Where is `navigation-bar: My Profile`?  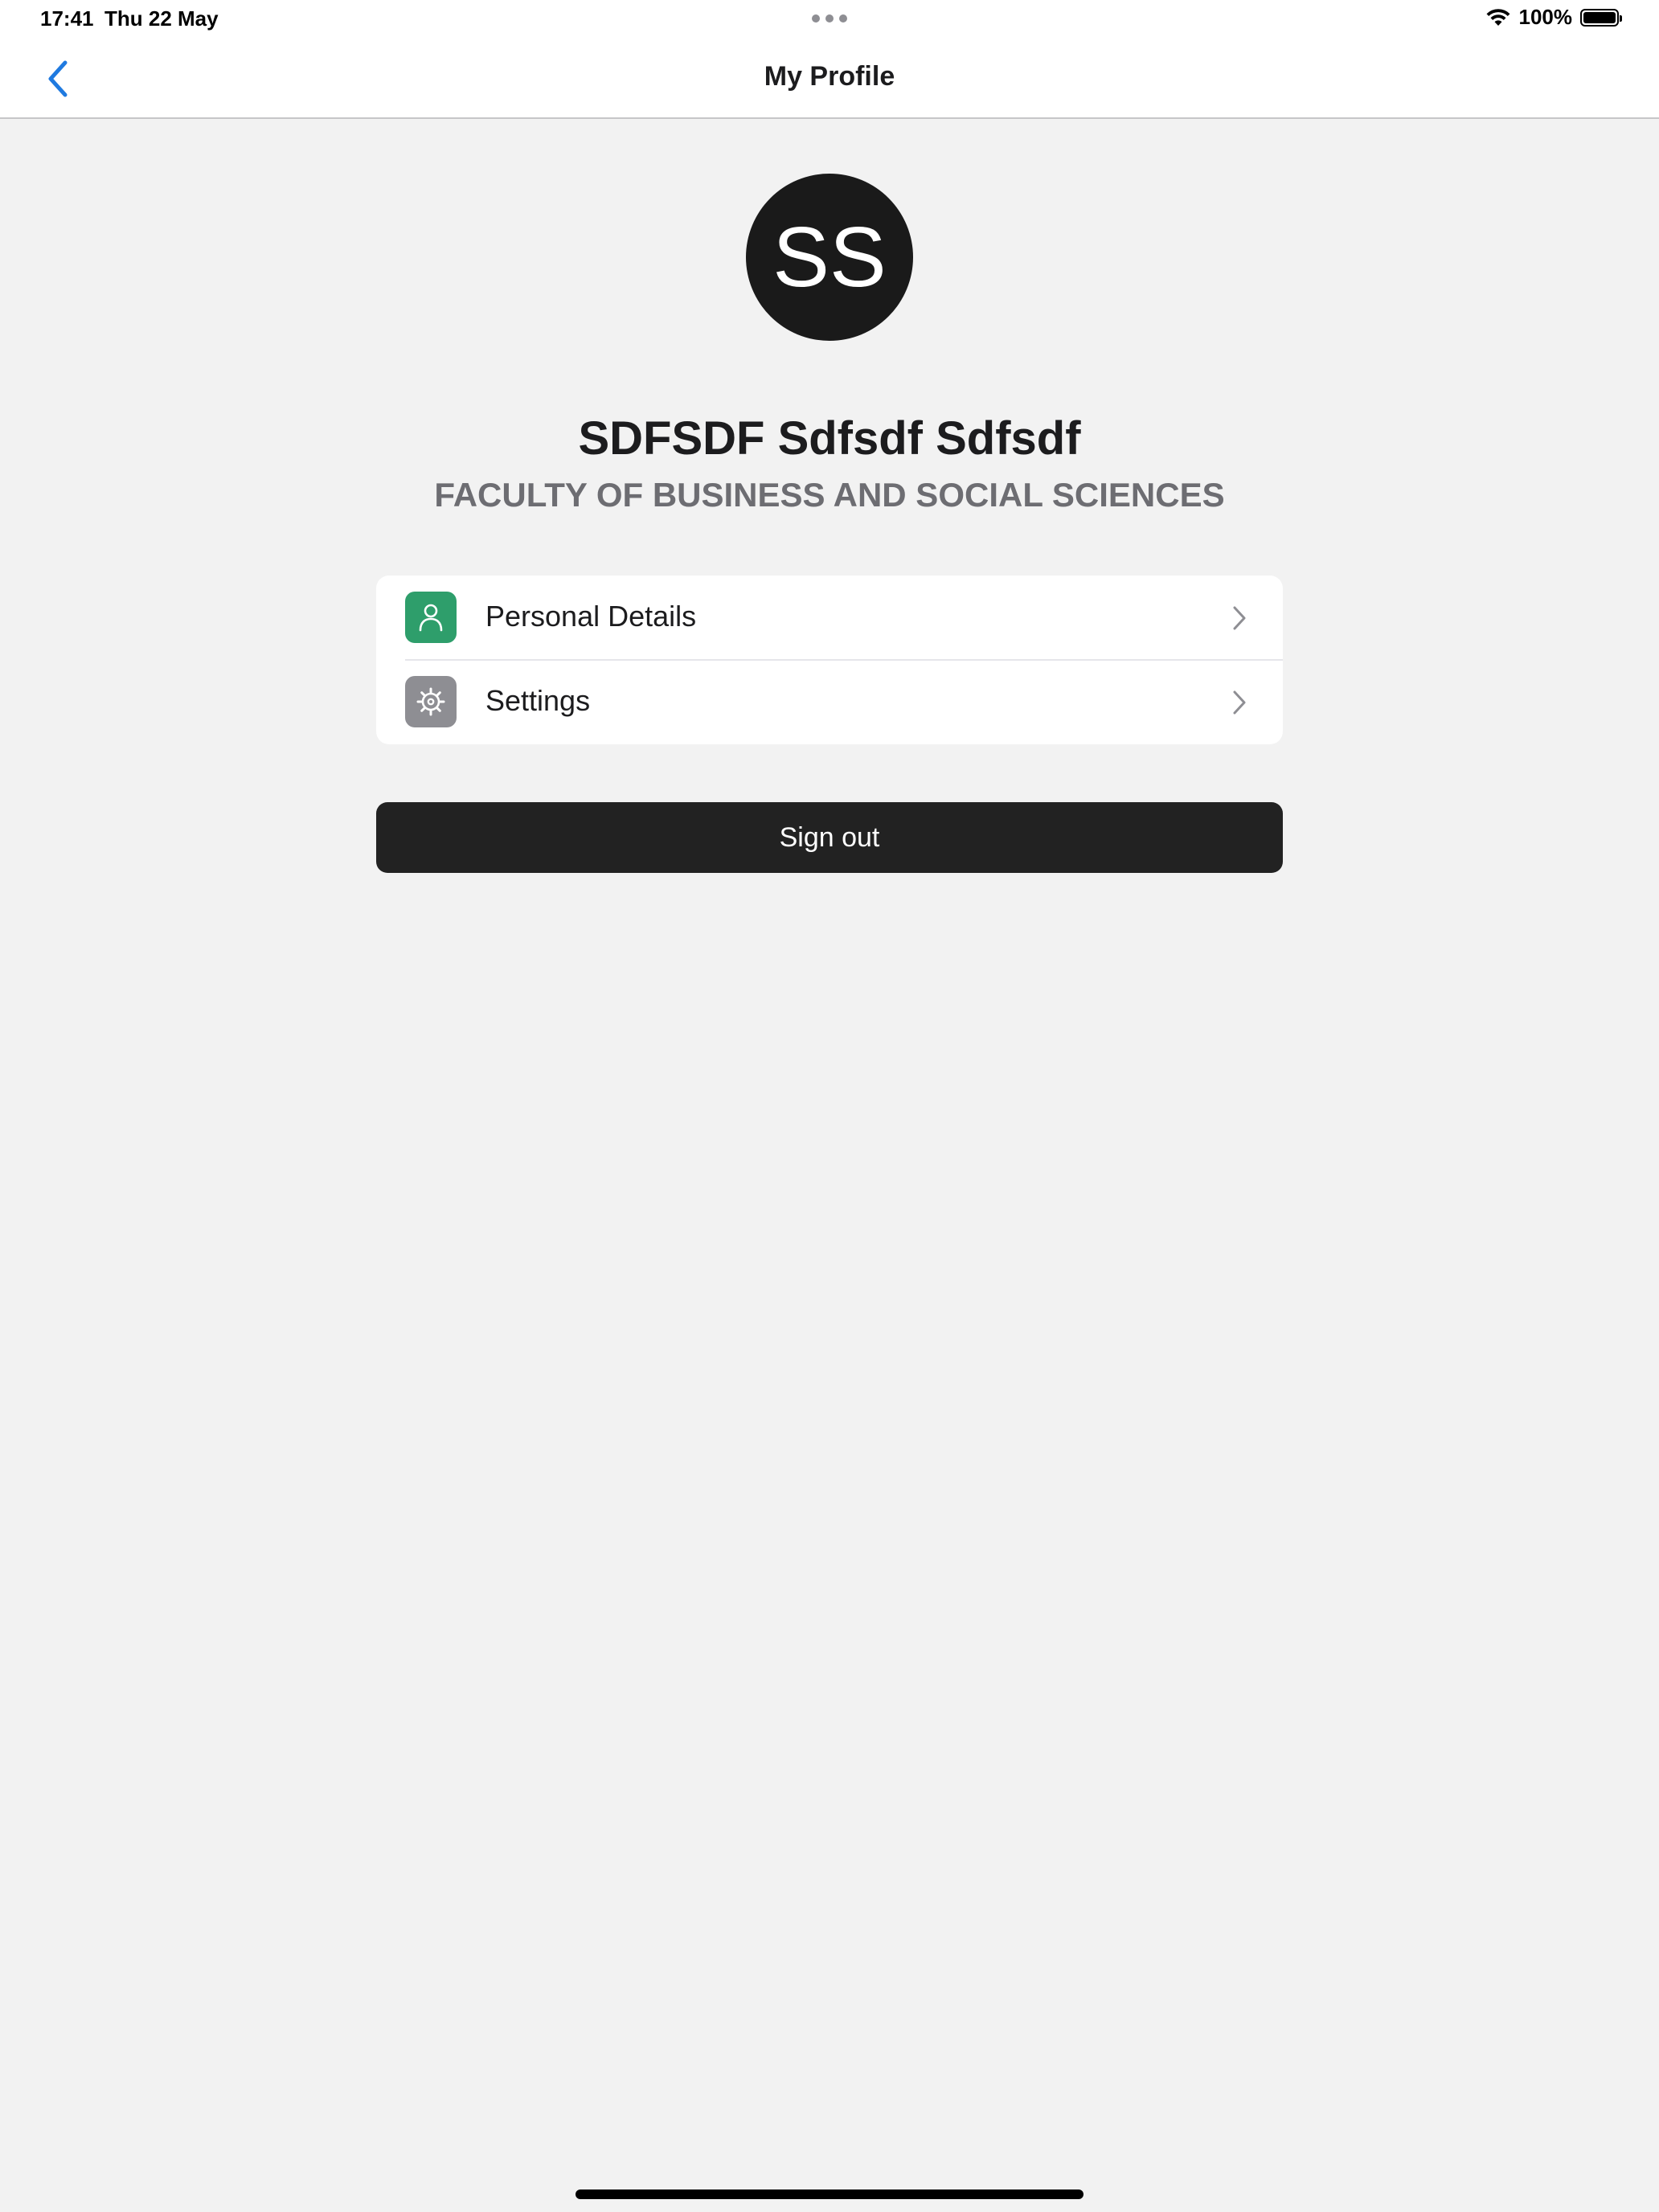
navigation-bar: My Profile is located at coordinates (829, 79).